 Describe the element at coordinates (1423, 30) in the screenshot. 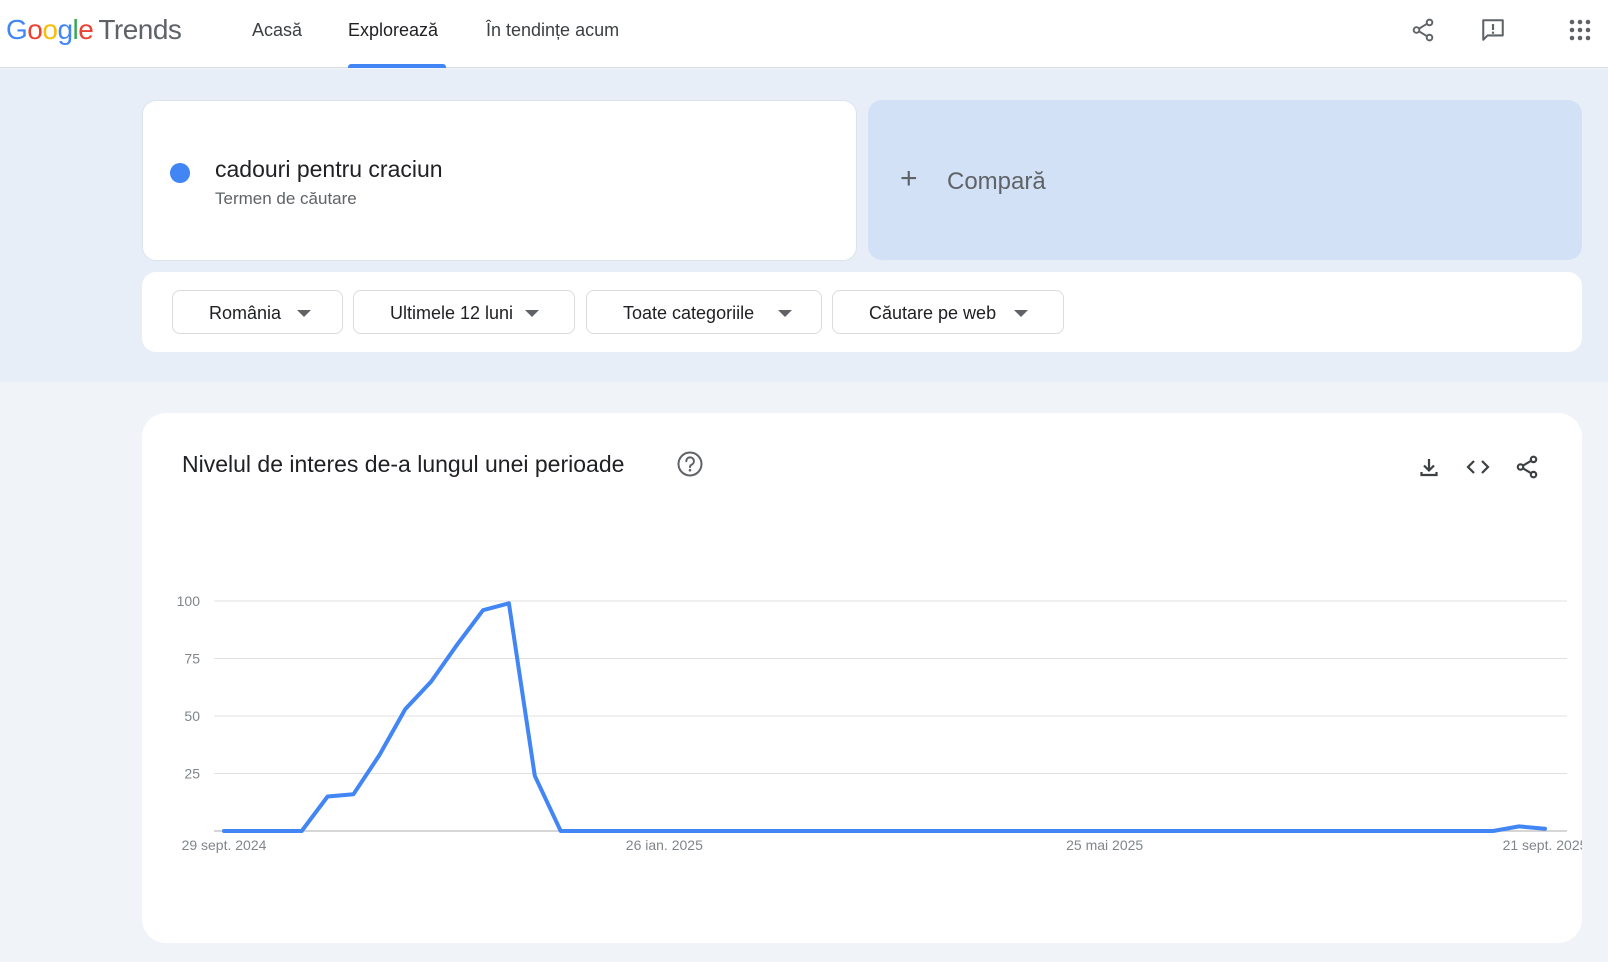

I see `share-icon` at that location.